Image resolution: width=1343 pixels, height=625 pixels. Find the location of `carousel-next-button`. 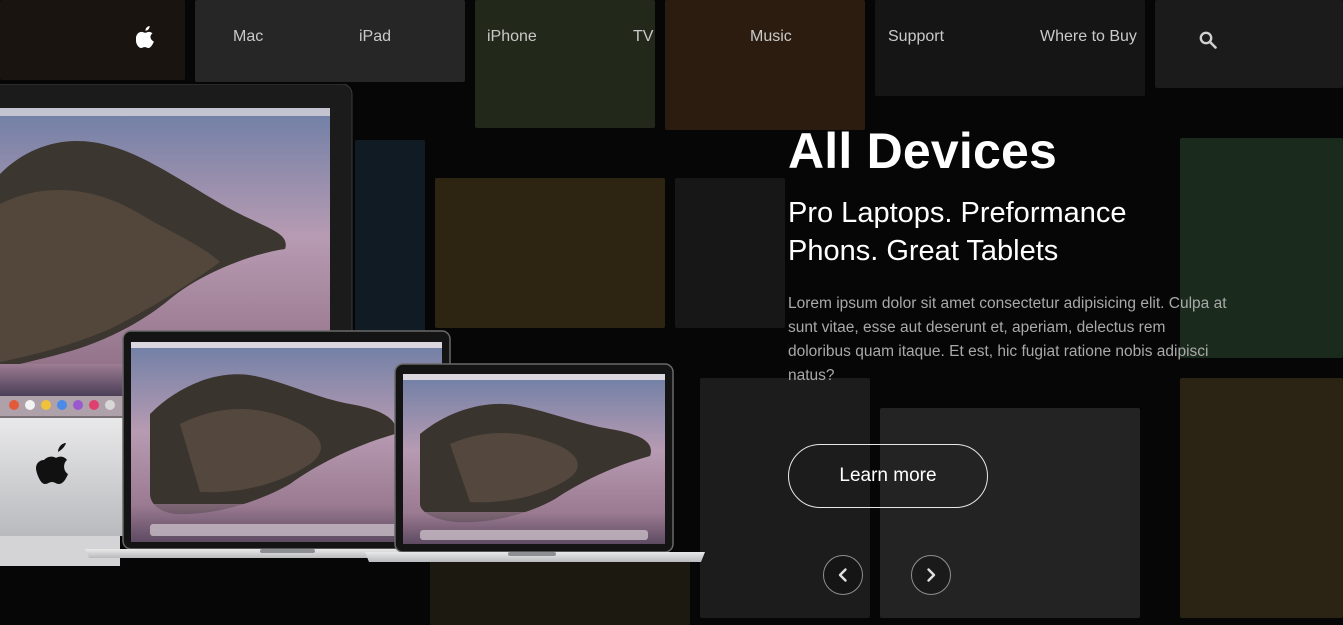

carousel-next-button is located at coordinates (931, 575).